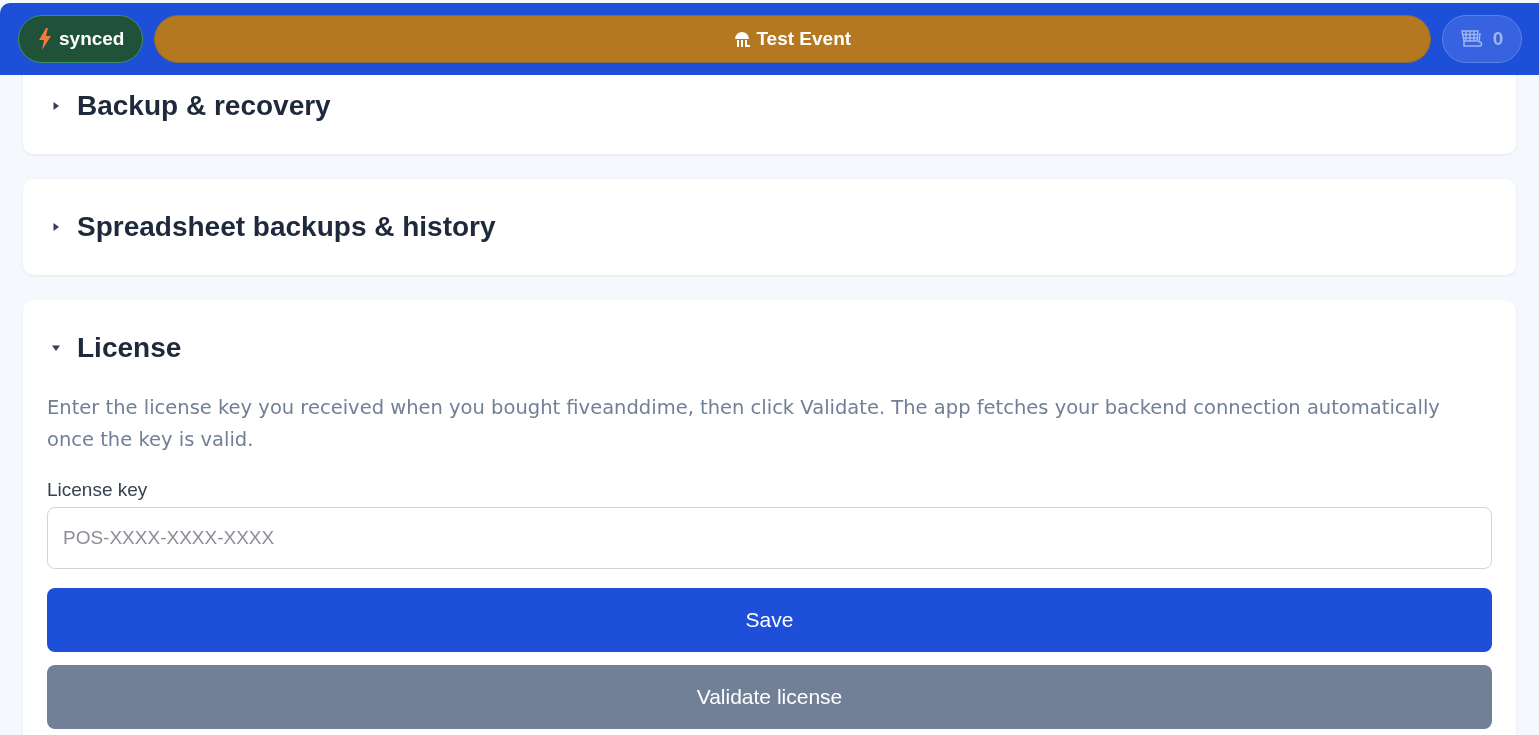 The width and height of the screenshot is (1539, 735). I want to click on section-title: Spreadsheet backups & history, so click(286, 227).